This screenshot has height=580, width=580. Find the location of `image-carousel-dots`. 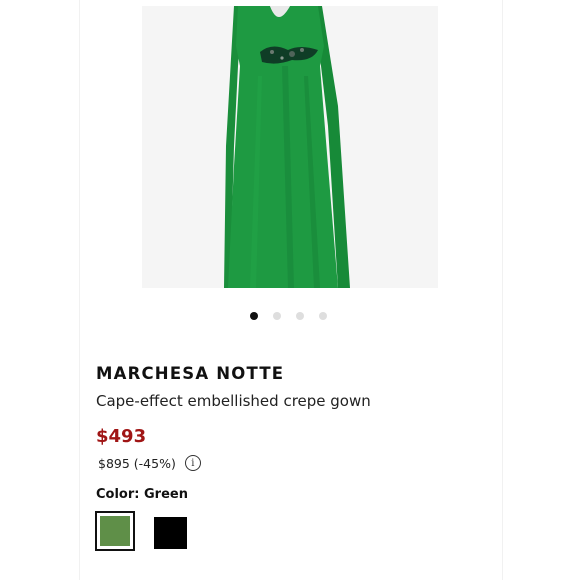

image-carousel-dots is located at coordinates (288, 316).